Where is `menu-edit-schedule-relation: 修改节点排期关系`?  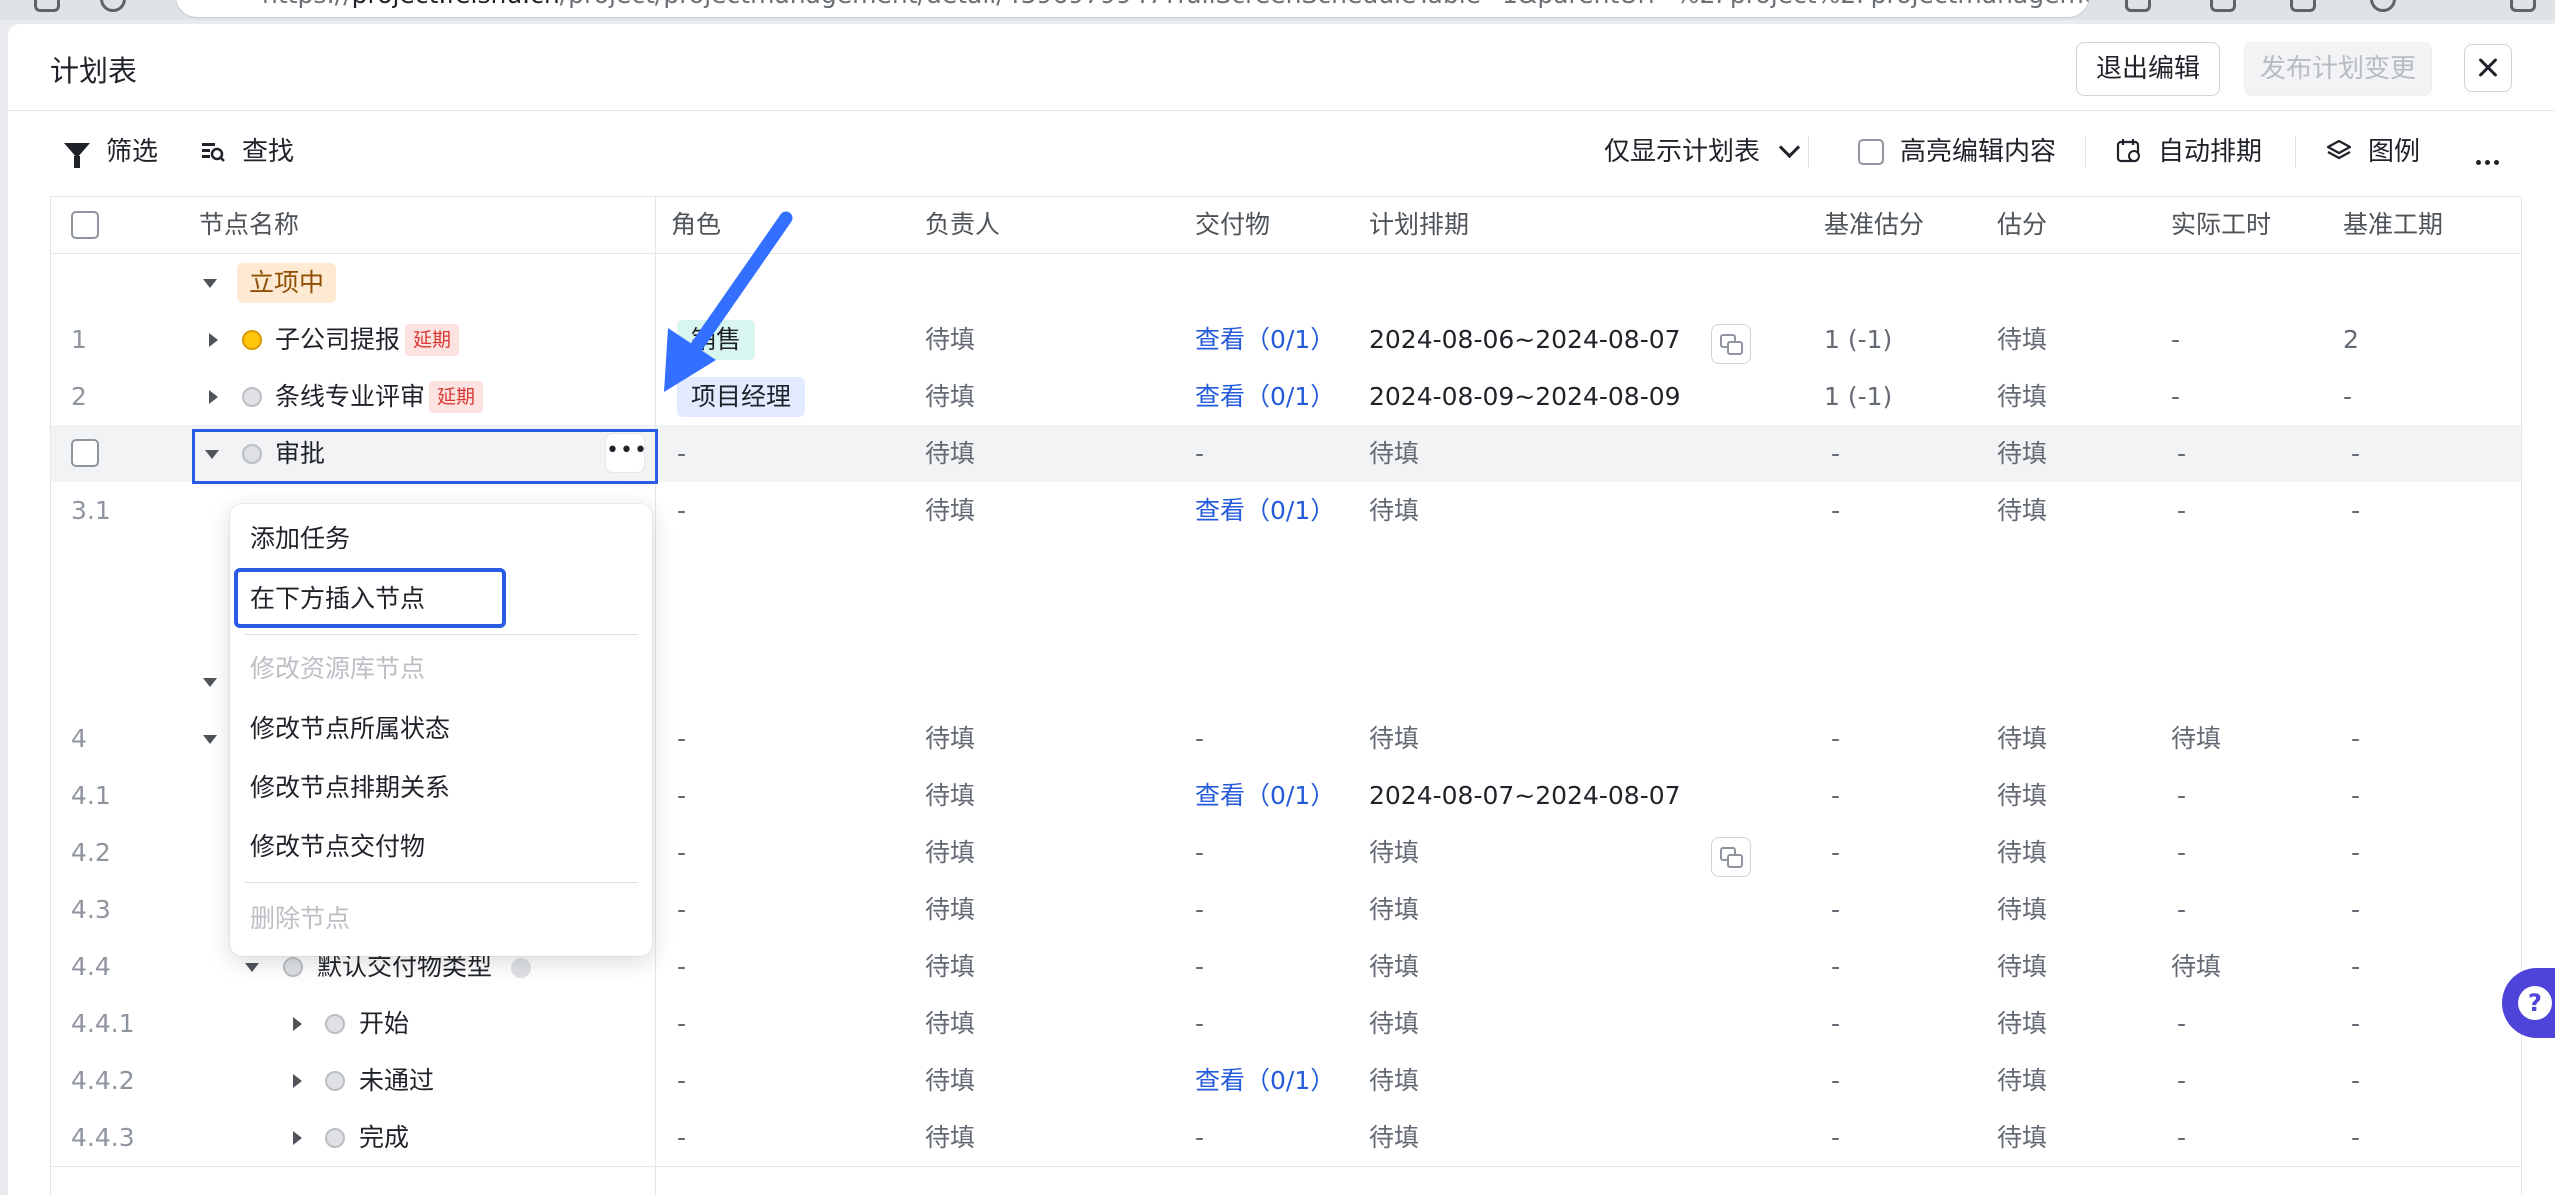
menu-edit-schedule-relation: 修改节点排期关系 is located at coordinates (350, 788).